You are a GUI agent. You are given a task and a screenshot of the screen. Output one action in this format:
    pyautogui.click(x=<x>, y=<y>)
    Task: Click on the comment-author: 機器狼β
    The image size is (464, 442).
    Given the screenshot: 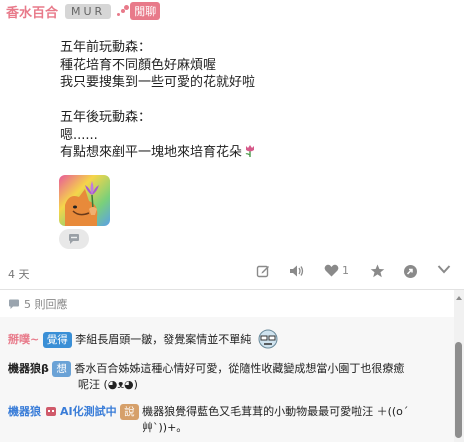 What is the action you would take?
    pyautogui.click(x=28, y=368)
    